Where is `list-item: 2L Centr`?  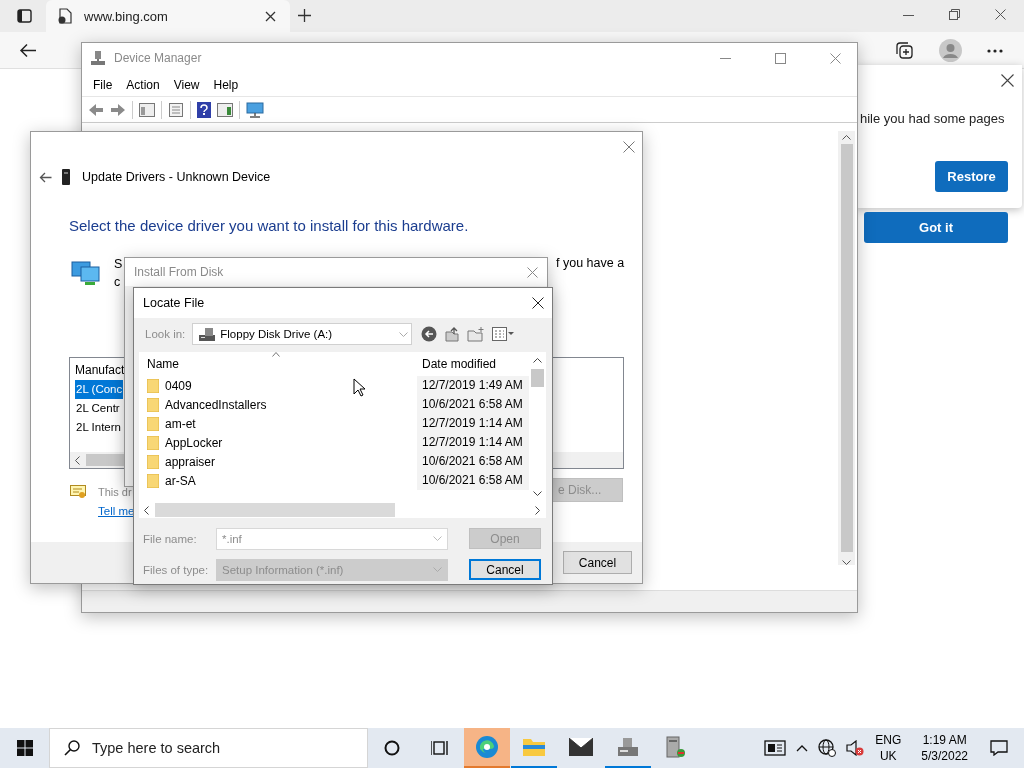 list-item: 2L Centr is located at coordinates (98, 408).